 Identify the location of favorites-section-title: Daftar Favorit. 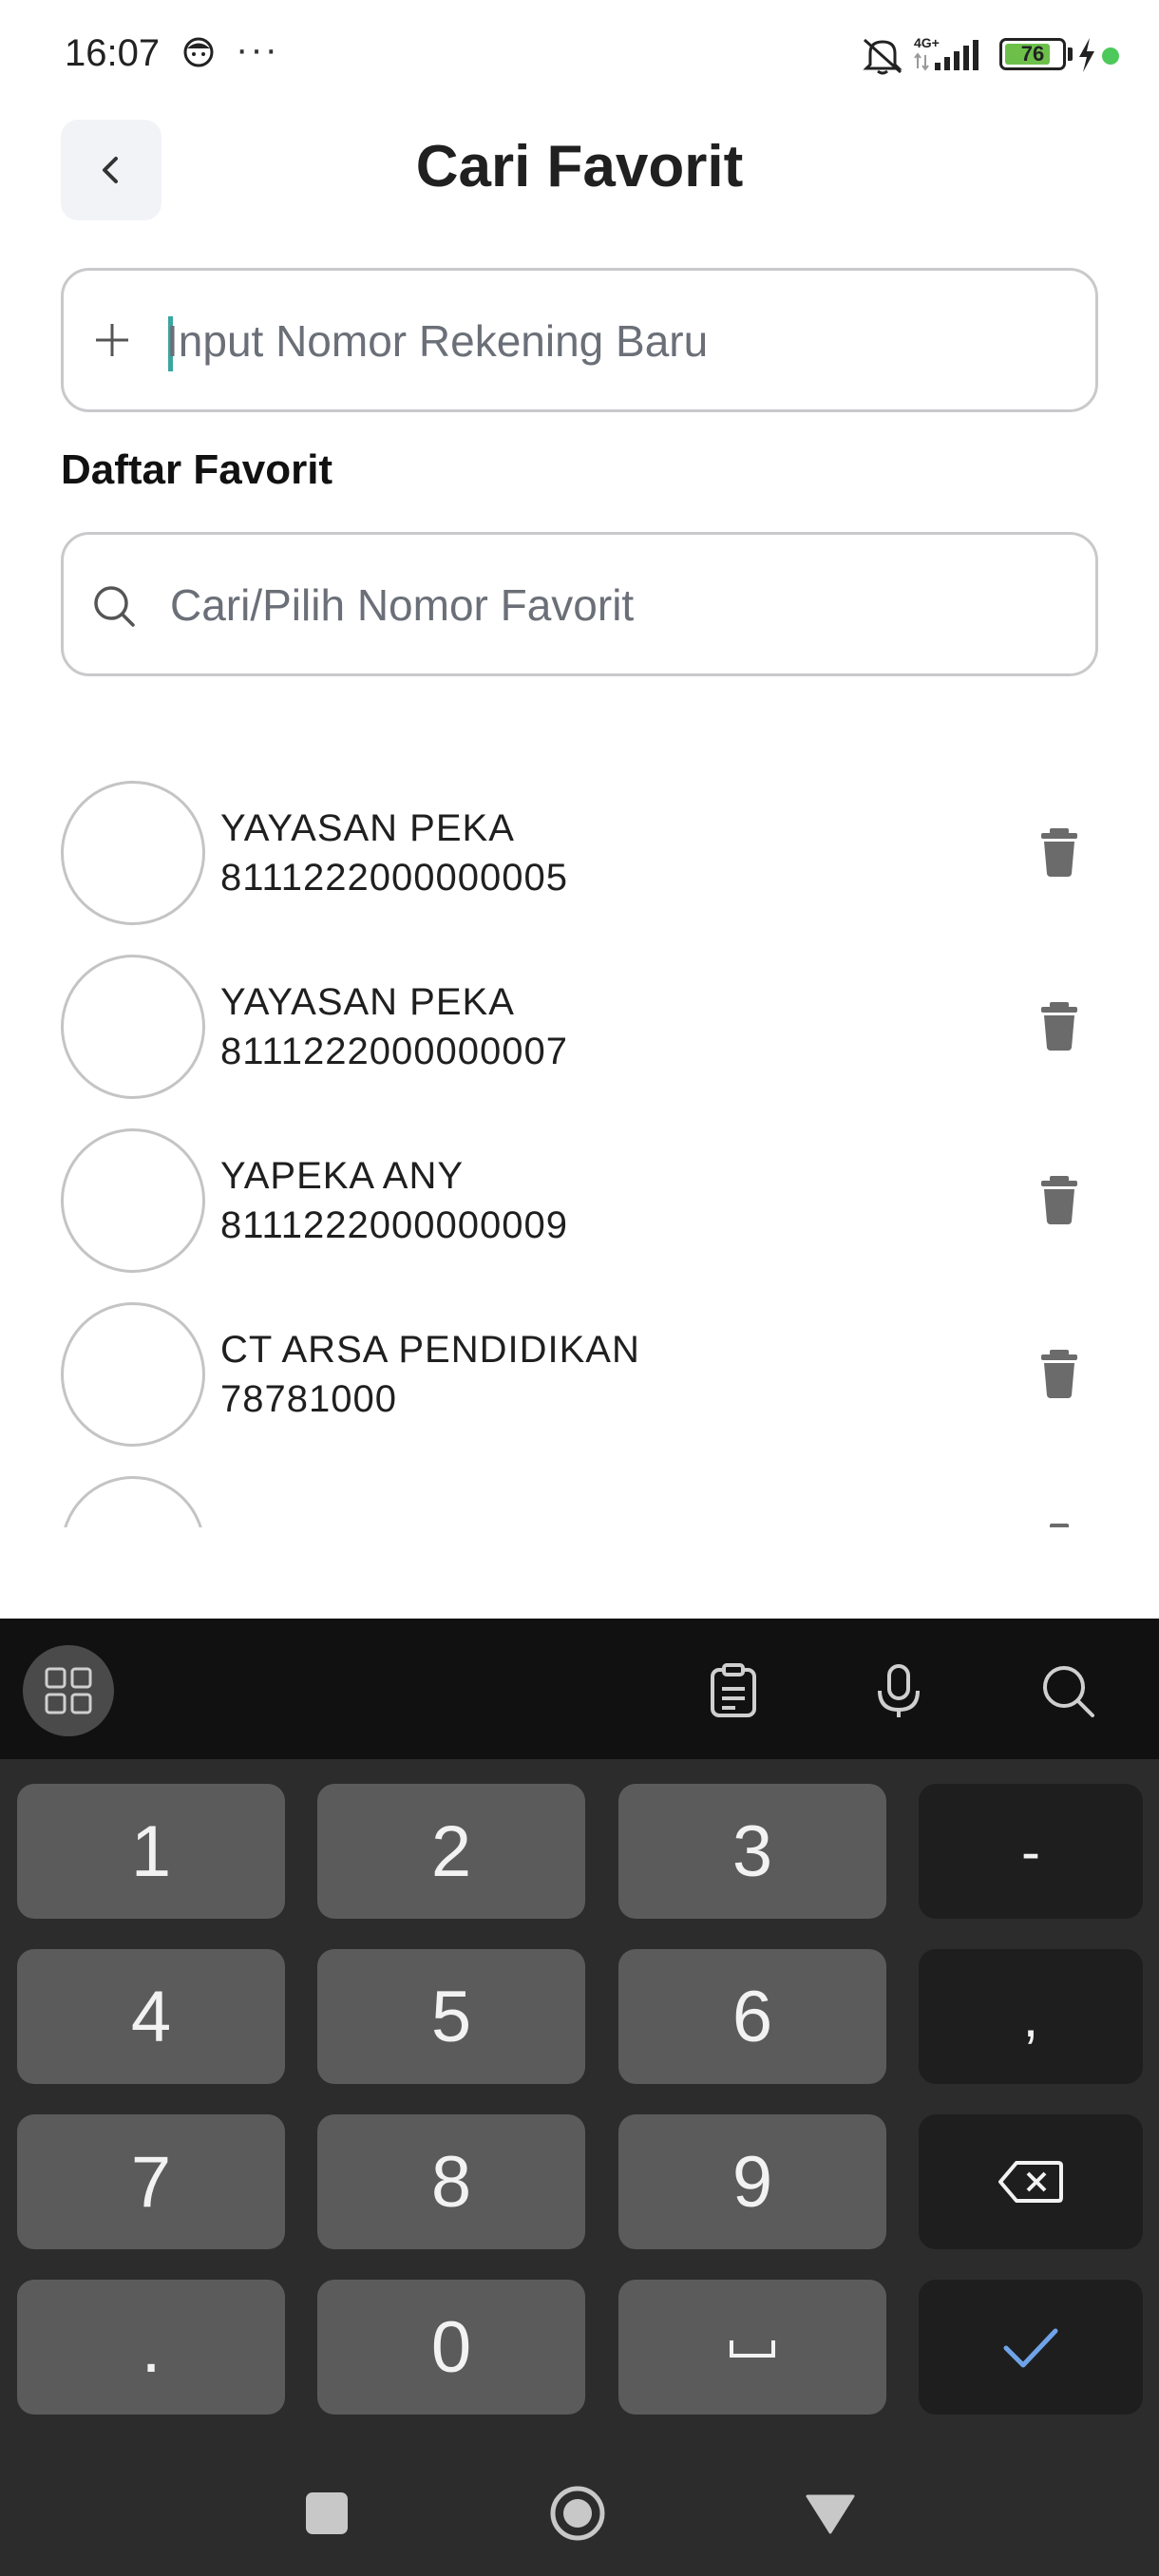
(197, 469).